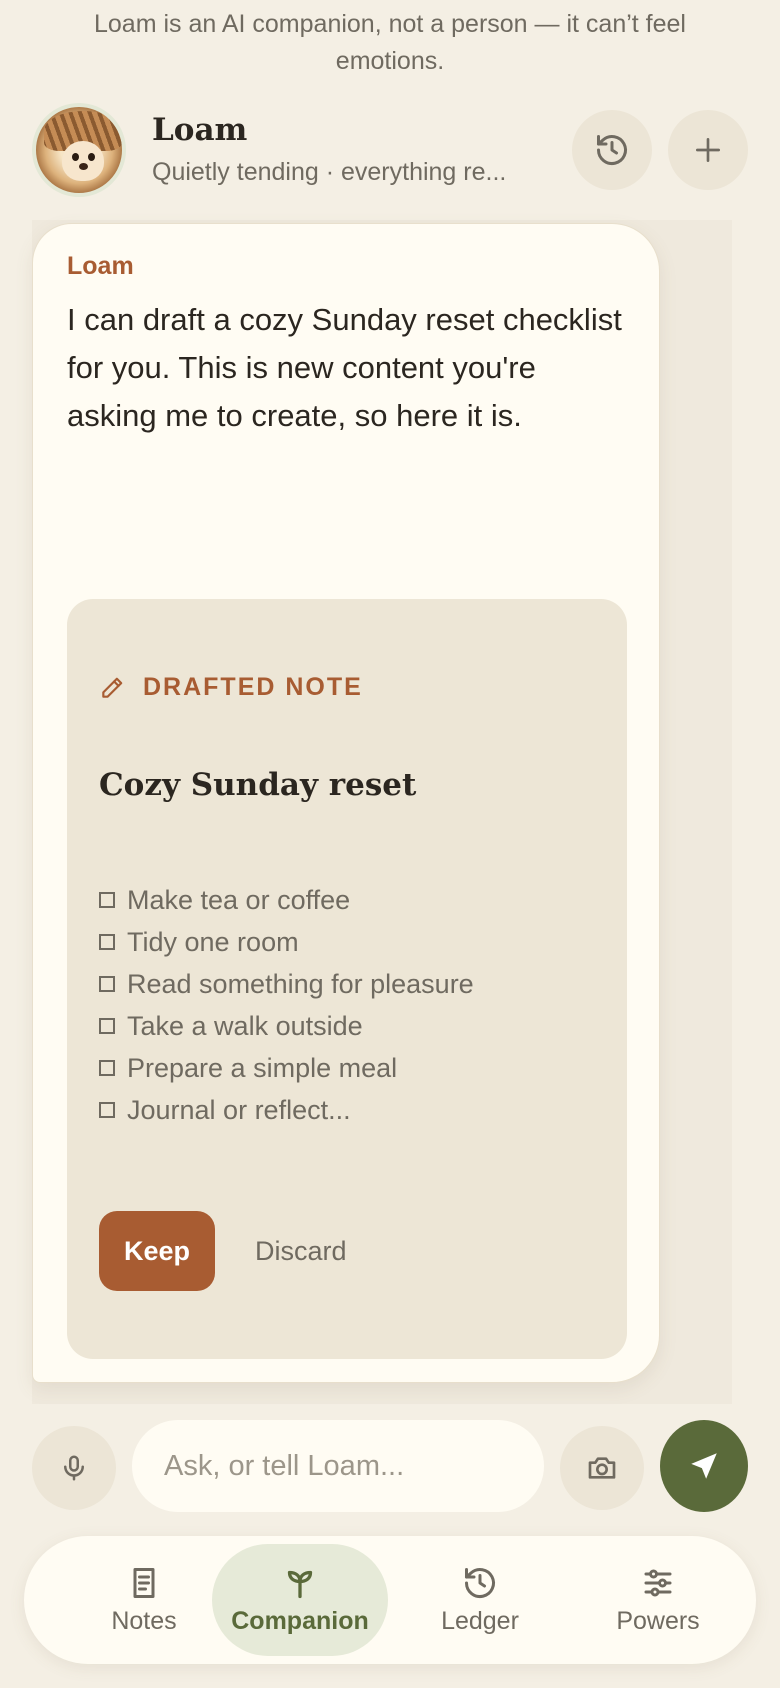 This screenshot has width=780, height=1688. I want to click on tab-label: Notes, so click(144, 1620).